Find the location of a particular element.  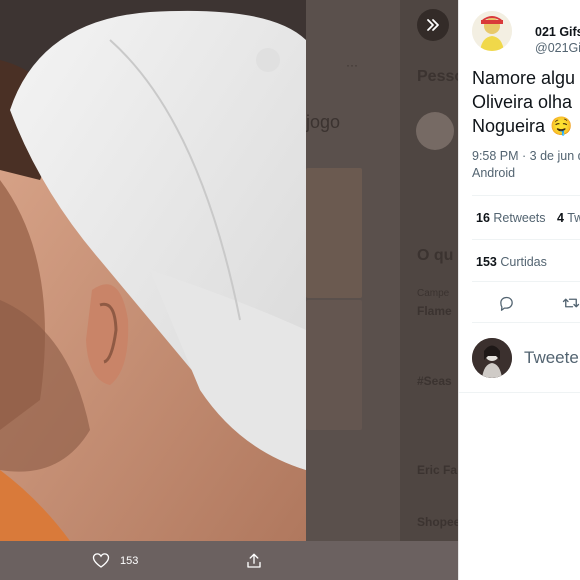

tweet-timestamp: 9:58 PM · 3 de jun d is located at coordinates (526, 156).